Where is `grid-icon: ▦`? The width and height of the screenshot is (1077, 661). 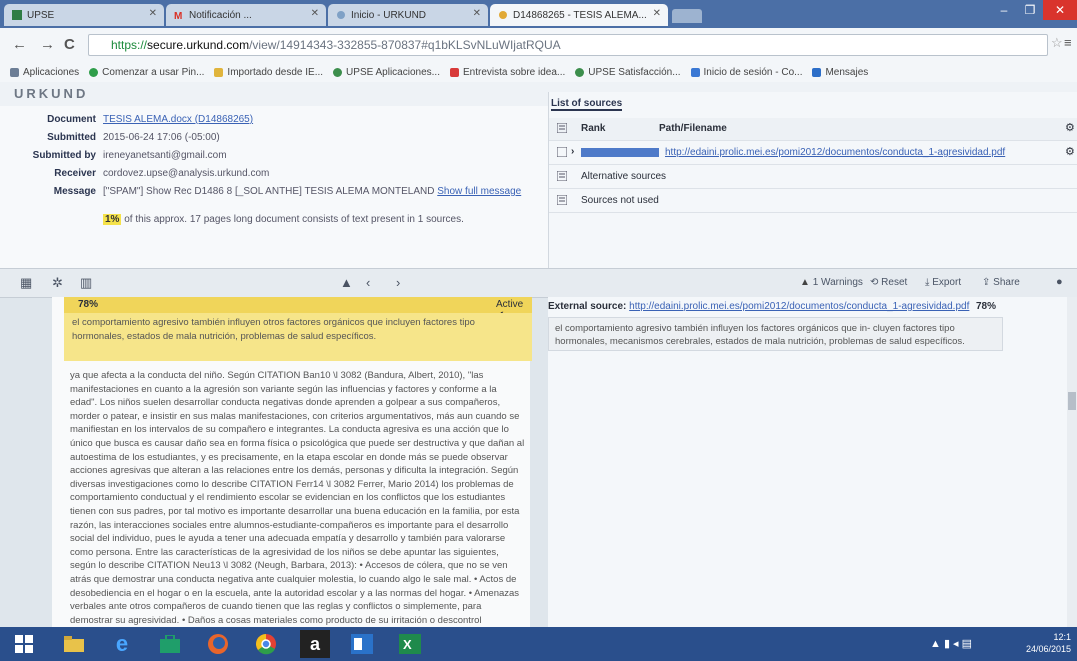
grid-icon: ▦ is located at coordinates (26, 283).